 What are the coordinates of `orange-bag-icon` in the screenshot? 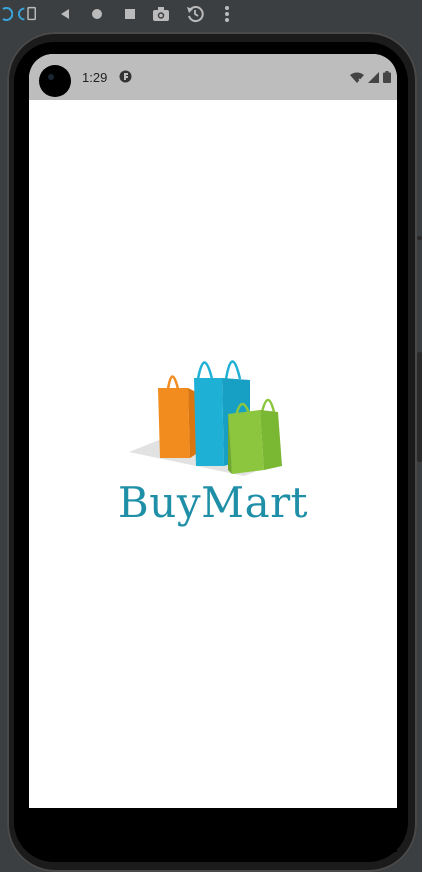 It's located at (177, 416).